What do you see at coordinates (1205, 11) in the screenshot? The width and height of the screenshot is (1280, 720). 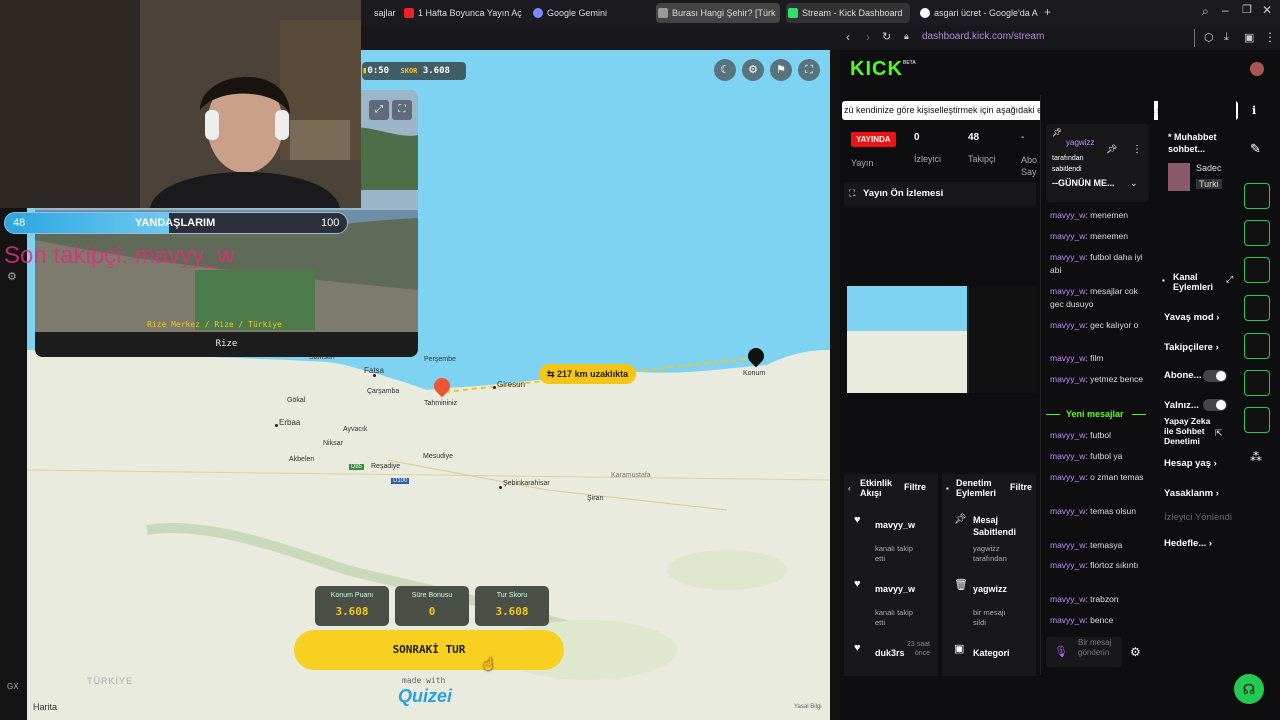 I see `search-tabs-icon: ⌕` at bounding box center [1205, 11].